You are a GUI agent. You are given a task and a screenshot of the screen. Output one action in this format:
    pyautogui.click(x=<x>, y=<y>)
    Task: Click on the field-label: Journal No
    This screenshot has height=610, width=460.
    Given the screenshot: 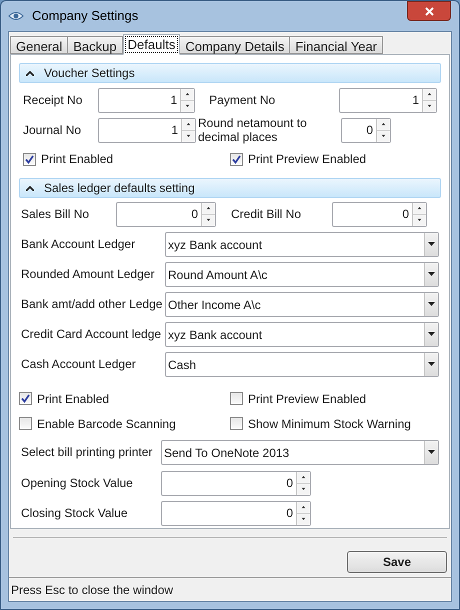 What is the action you would take?
    pyautogui.click(x=52, y=130)
    